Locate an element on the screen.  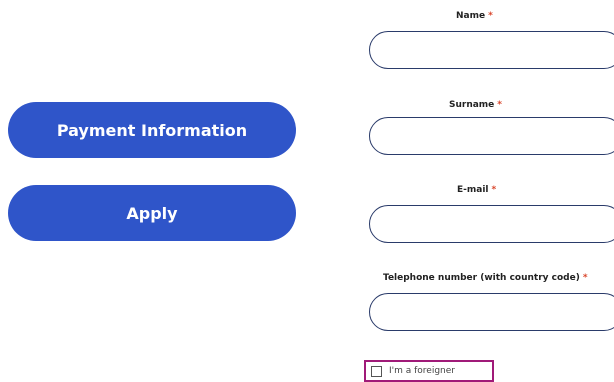
email-field-label: E-mail * is located at coordinates (476, 190).